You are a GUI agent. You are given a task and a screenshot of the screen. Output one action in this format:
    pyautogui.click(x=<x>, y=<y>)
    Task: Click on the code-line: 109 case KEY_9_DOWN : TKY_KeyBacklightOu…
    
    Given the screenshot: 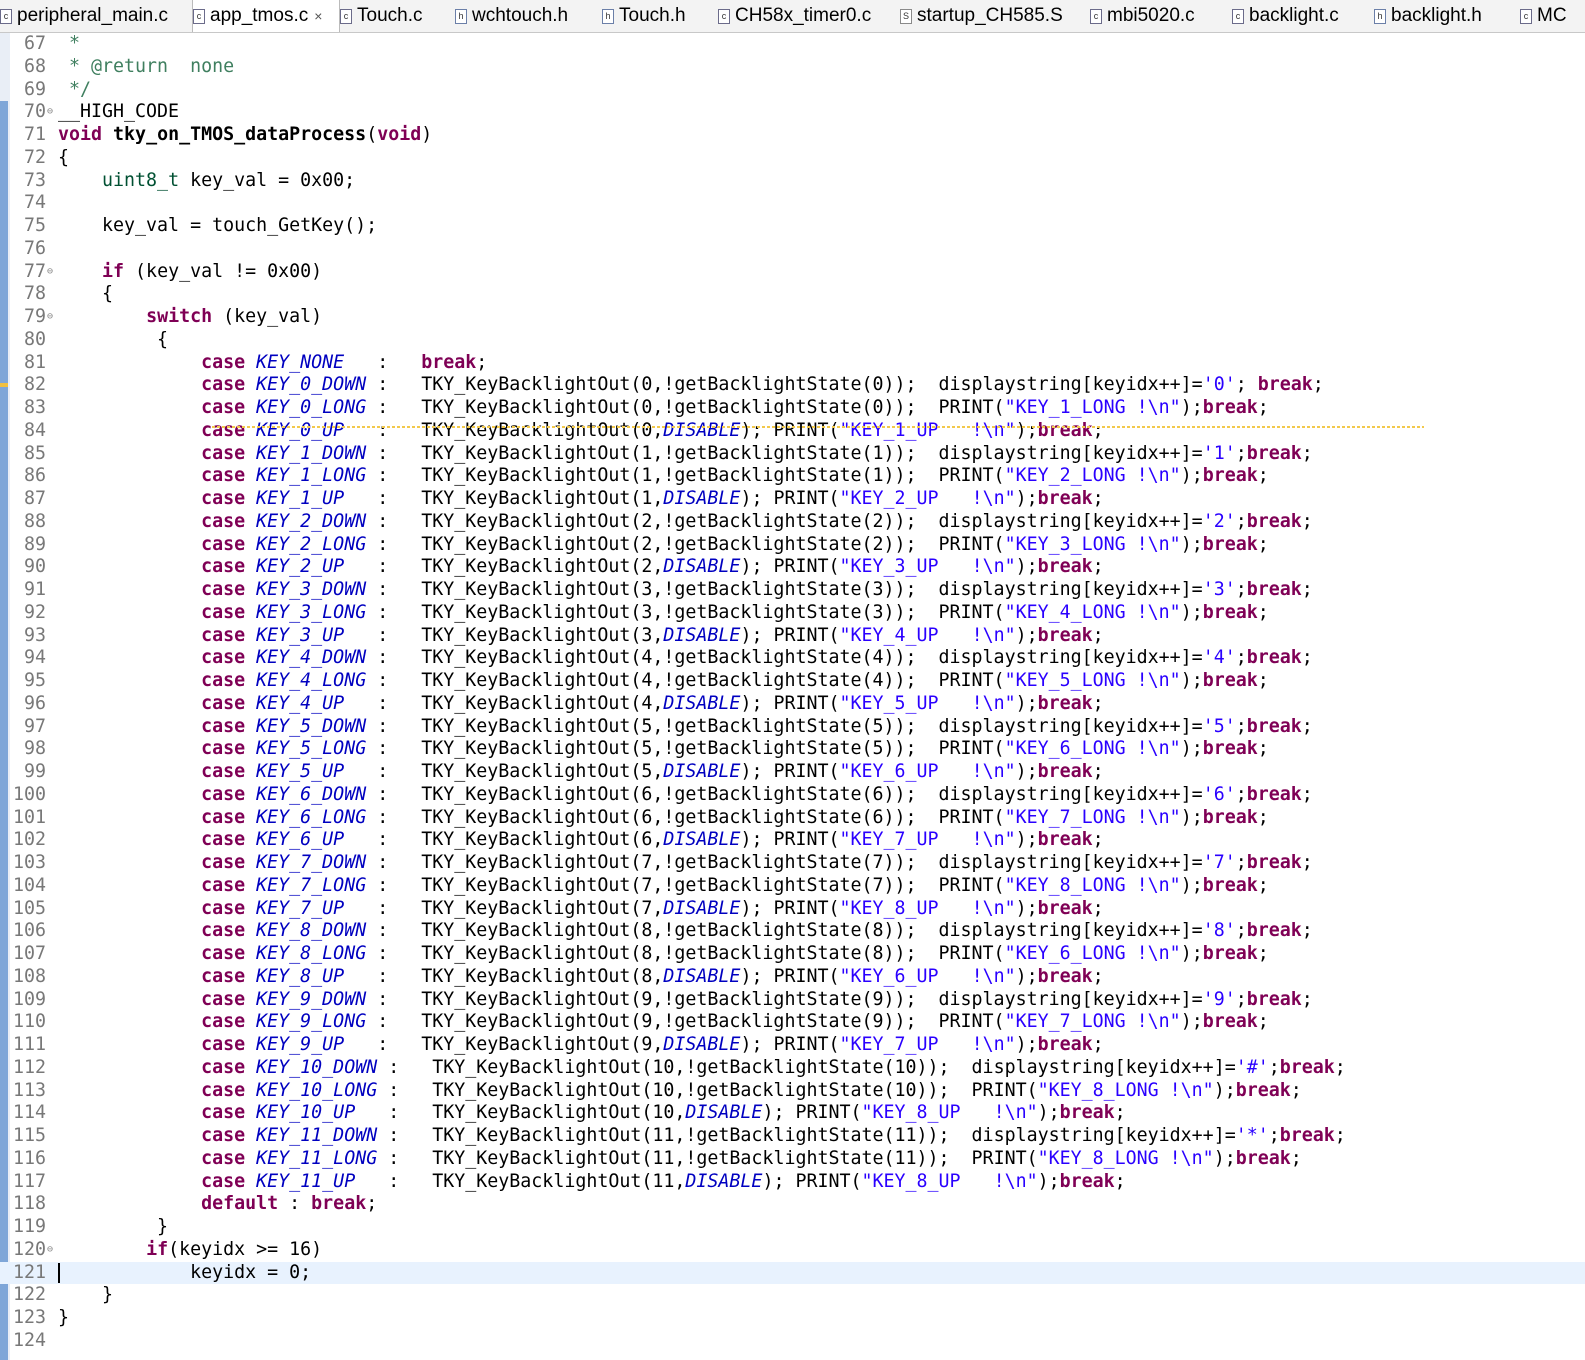 What is the action you would take?
    pyautogui.click(x=792, y=1000)
    